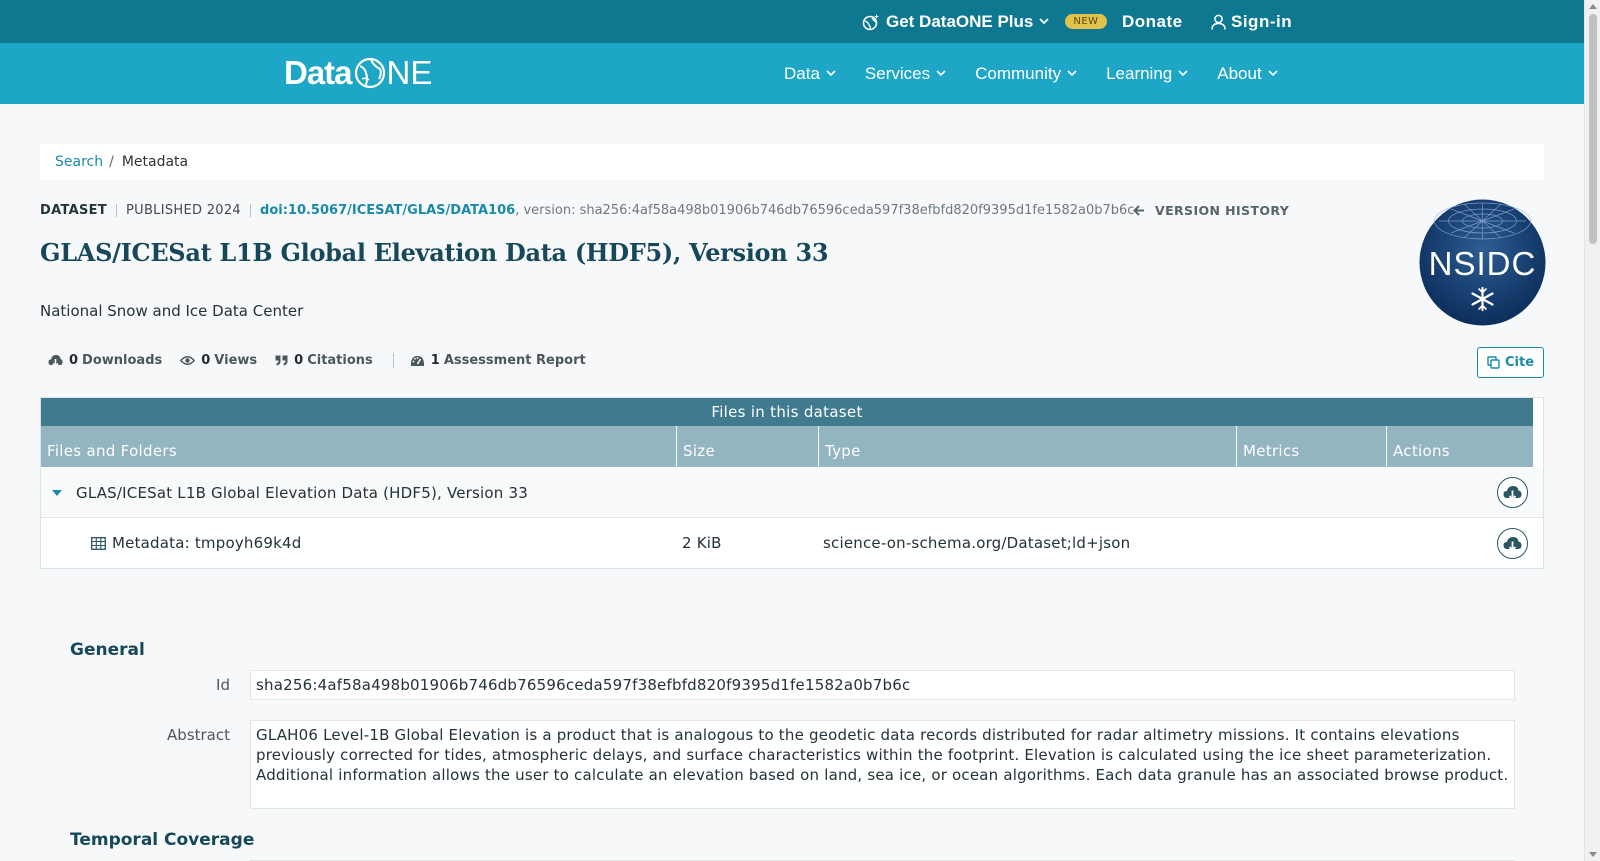  What do you see at coordinates (870, 21) in the screenshot?
I see `globe-sparkle-icon` at bounding box center [870, 21].